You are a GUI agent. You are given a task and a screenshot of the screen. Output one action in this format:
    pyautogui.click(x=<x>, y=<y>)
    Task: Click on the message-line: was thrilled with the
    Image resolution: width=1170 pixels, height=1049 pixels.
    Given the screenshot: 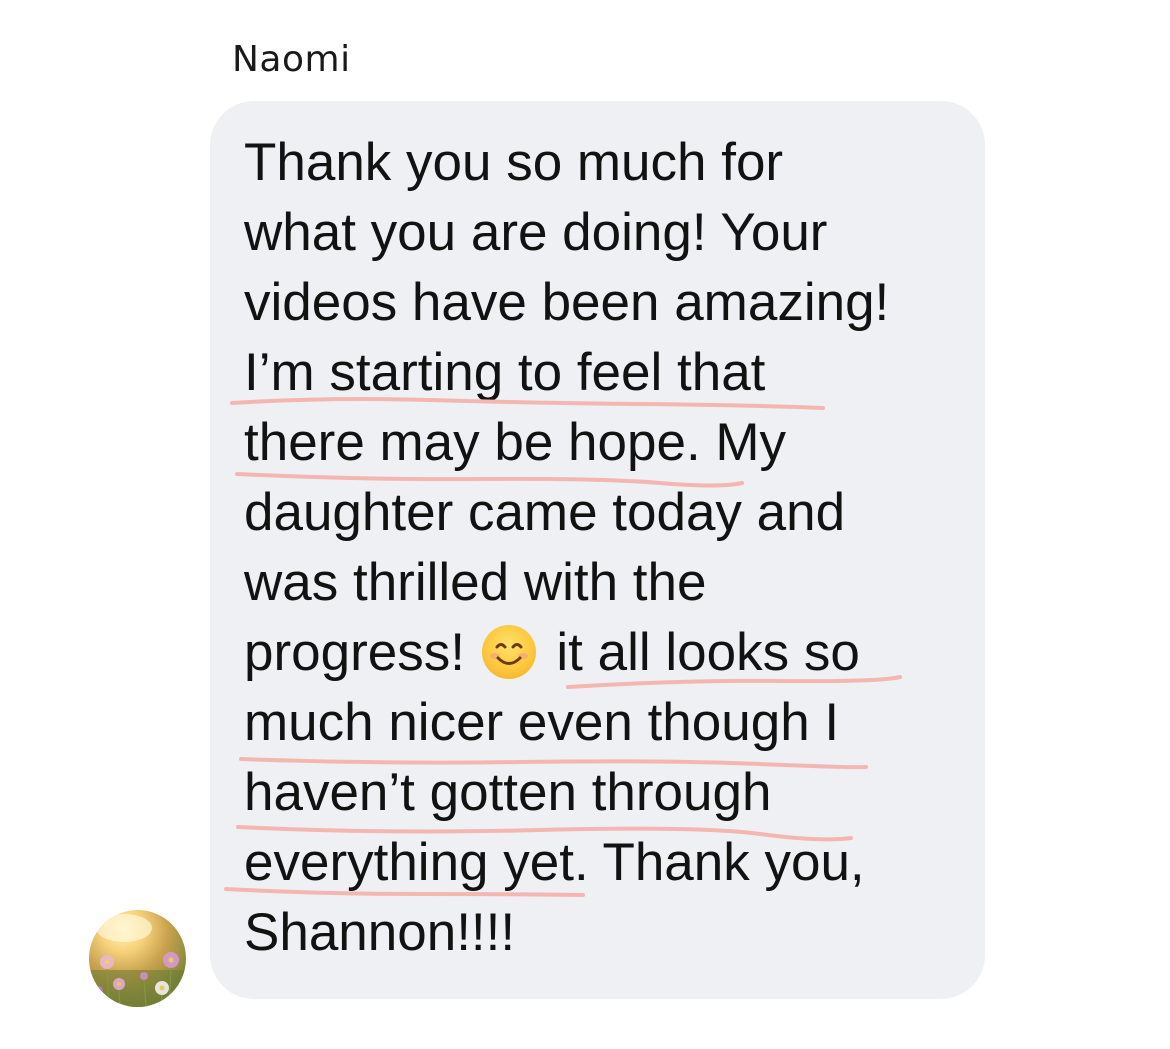 What is the action you would take?
    pyautogui.click(x=475, y=582)
    